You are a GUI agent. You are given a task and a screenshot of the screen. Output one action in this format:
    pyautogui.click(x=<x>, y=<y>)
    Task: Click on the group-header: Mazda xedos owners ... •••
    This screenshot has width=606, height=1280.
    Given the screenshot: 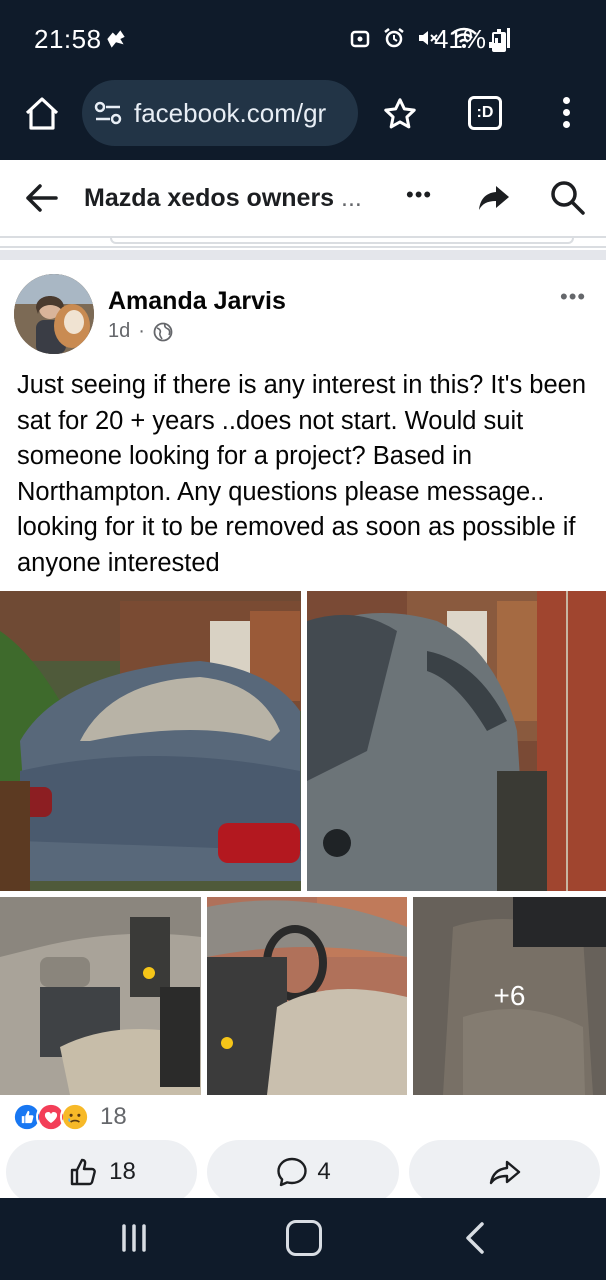 What is the action you would take?
    pyautogui.click(x=303, y=199)
    